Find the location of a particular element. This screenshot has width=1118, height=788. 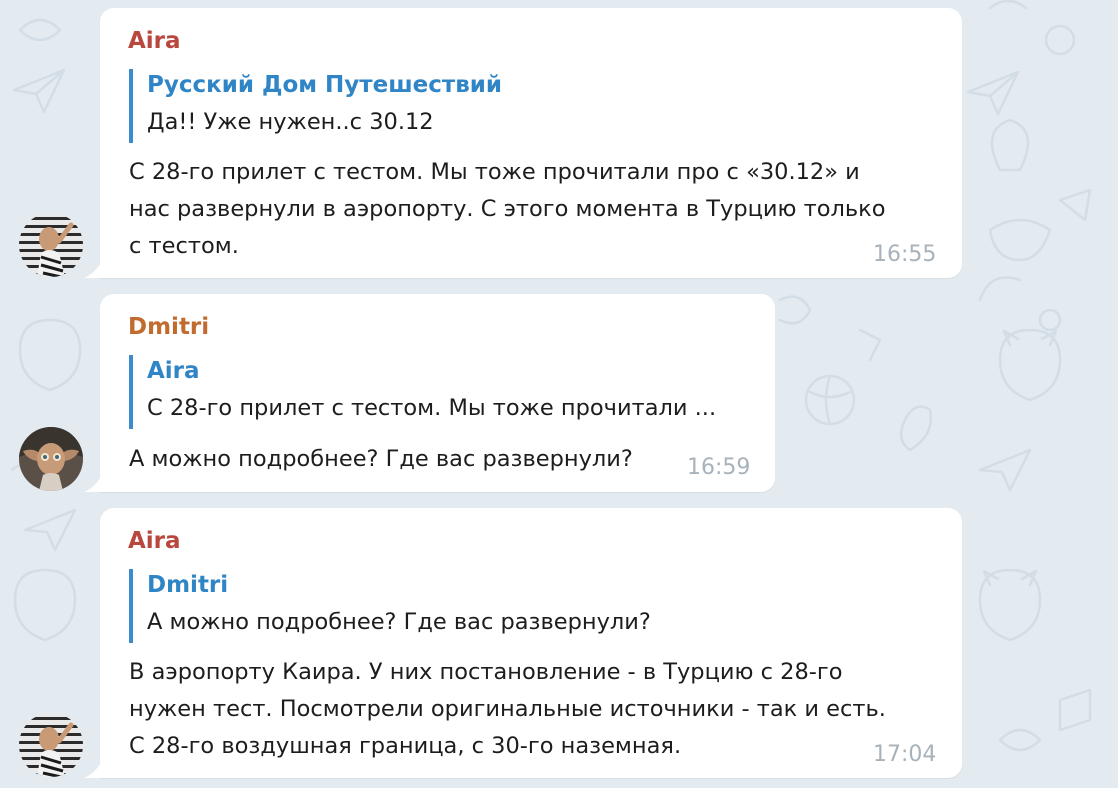

reply-text: А можно подробнее? Где вас развернули? is located at coordinates (399, 622).